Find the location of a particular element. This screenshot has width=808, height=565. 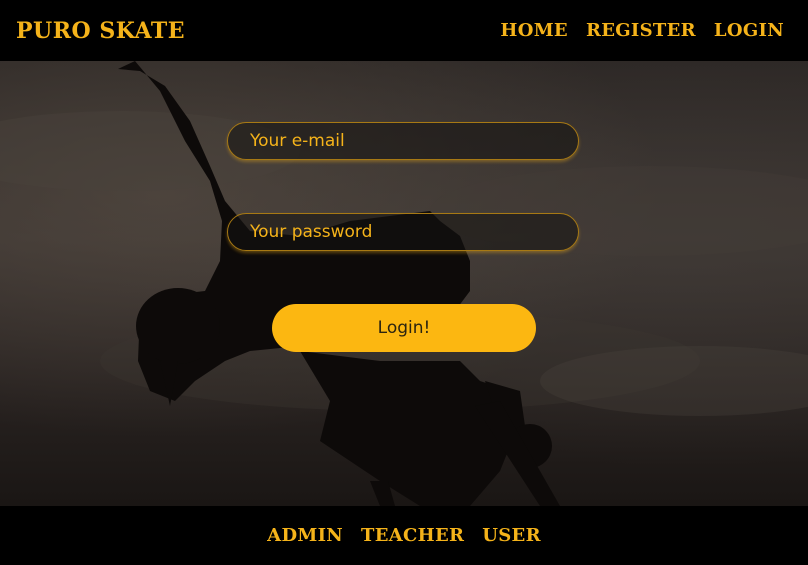

footer-teacher-link: TEACHER is located at coordinates (412, 535).